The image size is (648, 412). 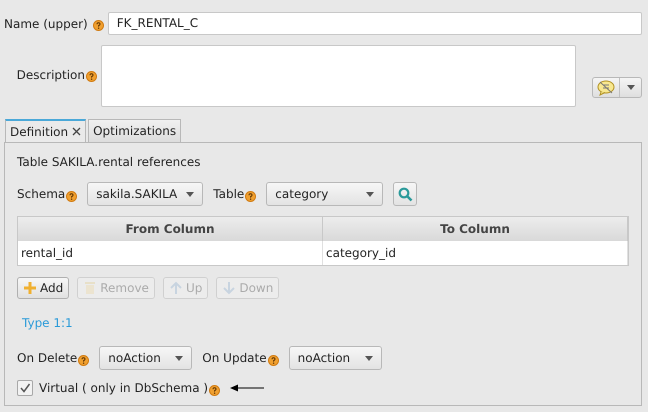 What do you see at coordinates (175, 288) in the screenshot?
I see `arrow-up-icon` at bounding box center [175, 288].